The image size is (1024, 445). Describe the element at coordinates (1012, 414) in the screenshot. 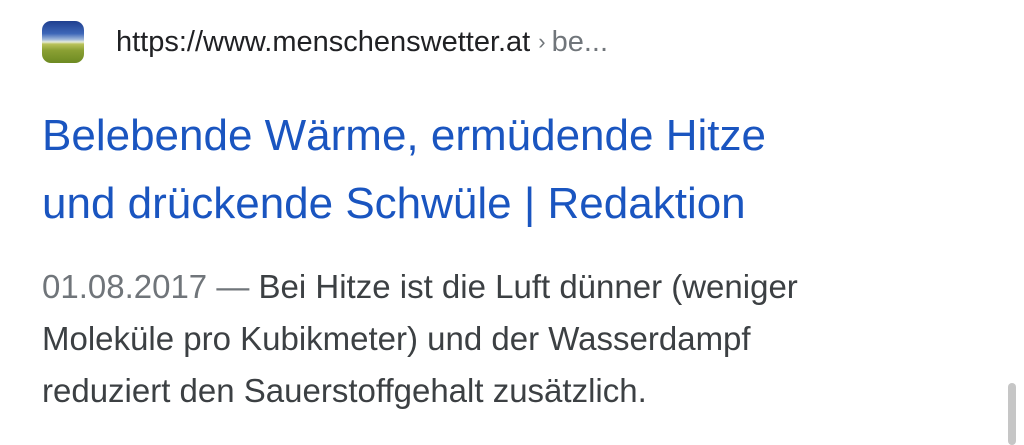

I see `scrollbar-thumb` at that location.